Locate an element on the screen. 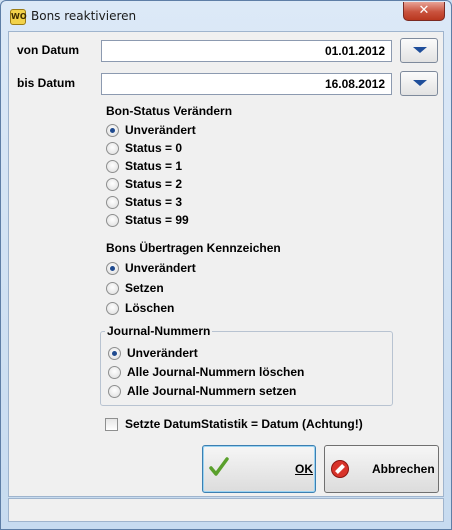  bon-status-option: Status = 2 is located at coordinates (236, 185).